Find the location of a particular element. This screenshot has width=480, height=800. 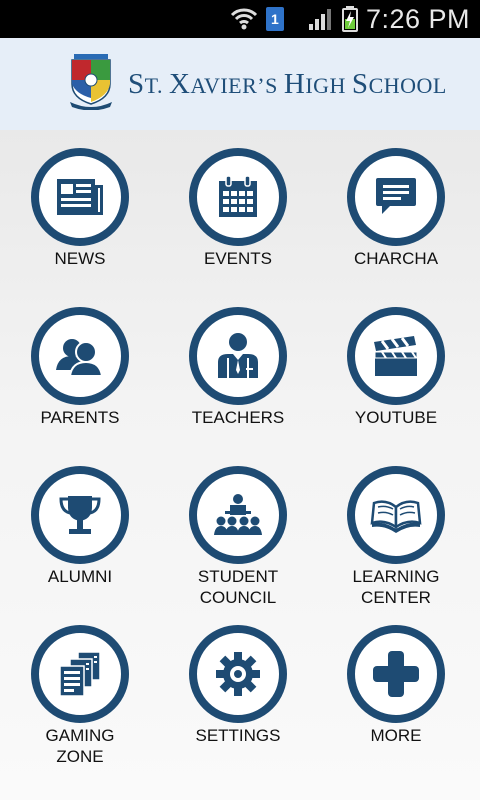

events-circle is located at coordinates (238, 197).